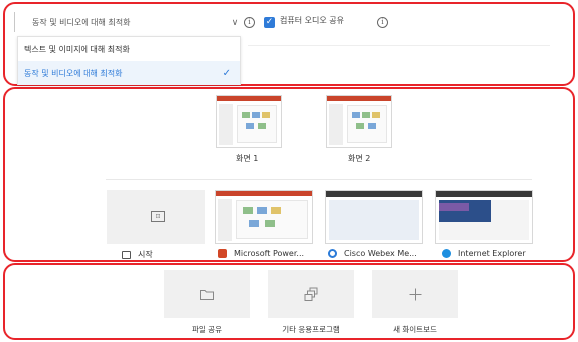 This screenshot has height=342, width=578. What do you see at coordinates (77, 49) in the screenshot?
I see `menu-item-label: 텍스트 및 이미지에 대해 최적화` at bounding box center [77, 49].